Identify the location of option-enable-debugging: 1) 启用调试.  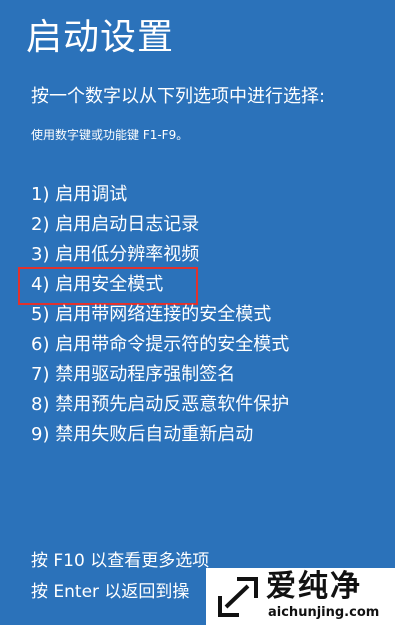
(160, 195).